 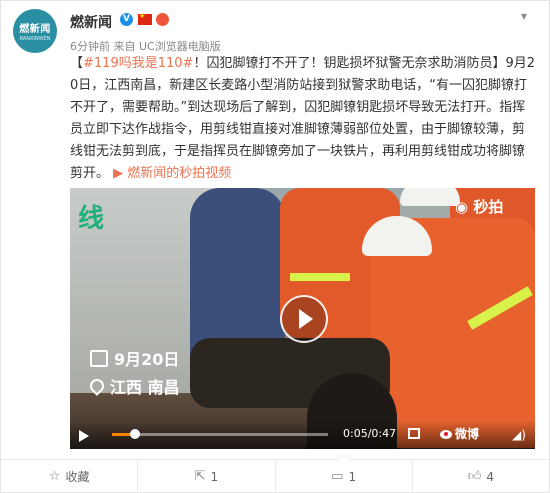 What do you see at coordinates (519, 435) in the screenshot?
I see `volume-icon: ◢)` at bounding box center [519, 435].